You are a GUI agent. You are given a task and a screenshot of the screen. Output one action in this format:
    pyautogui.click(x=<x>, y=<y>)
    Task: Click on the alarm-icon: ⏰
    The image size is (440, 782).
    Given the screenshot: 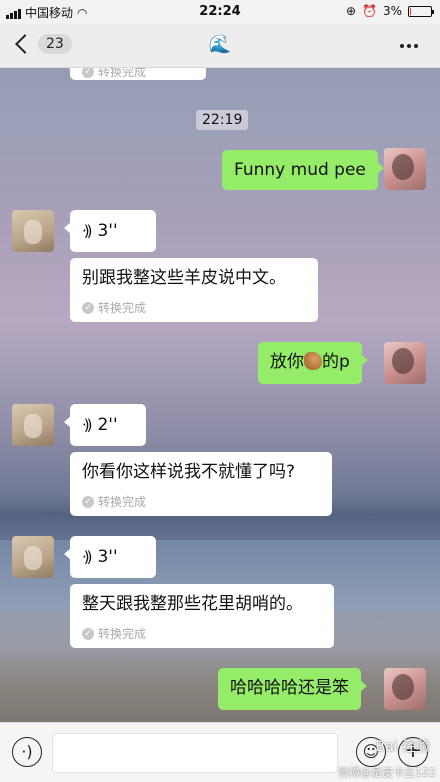 What is the action you would take?
    pyautogui.click(x=369, y=11)
    